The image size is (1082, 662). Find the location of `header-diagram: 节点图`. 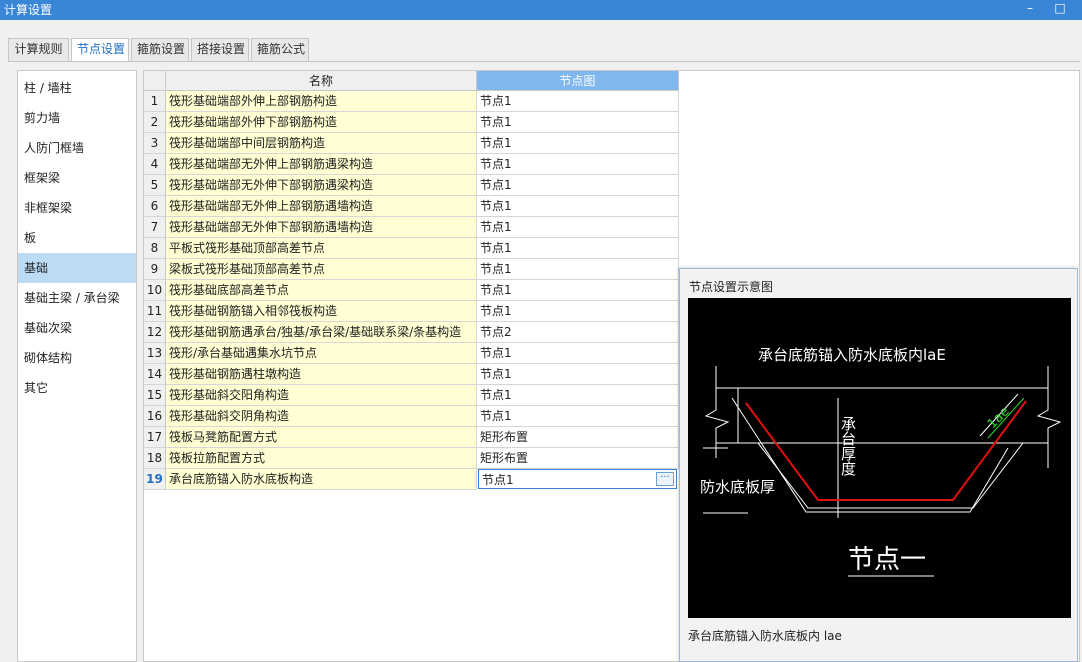

header-diagram: 节点图 is located at coordinates (578, 81).